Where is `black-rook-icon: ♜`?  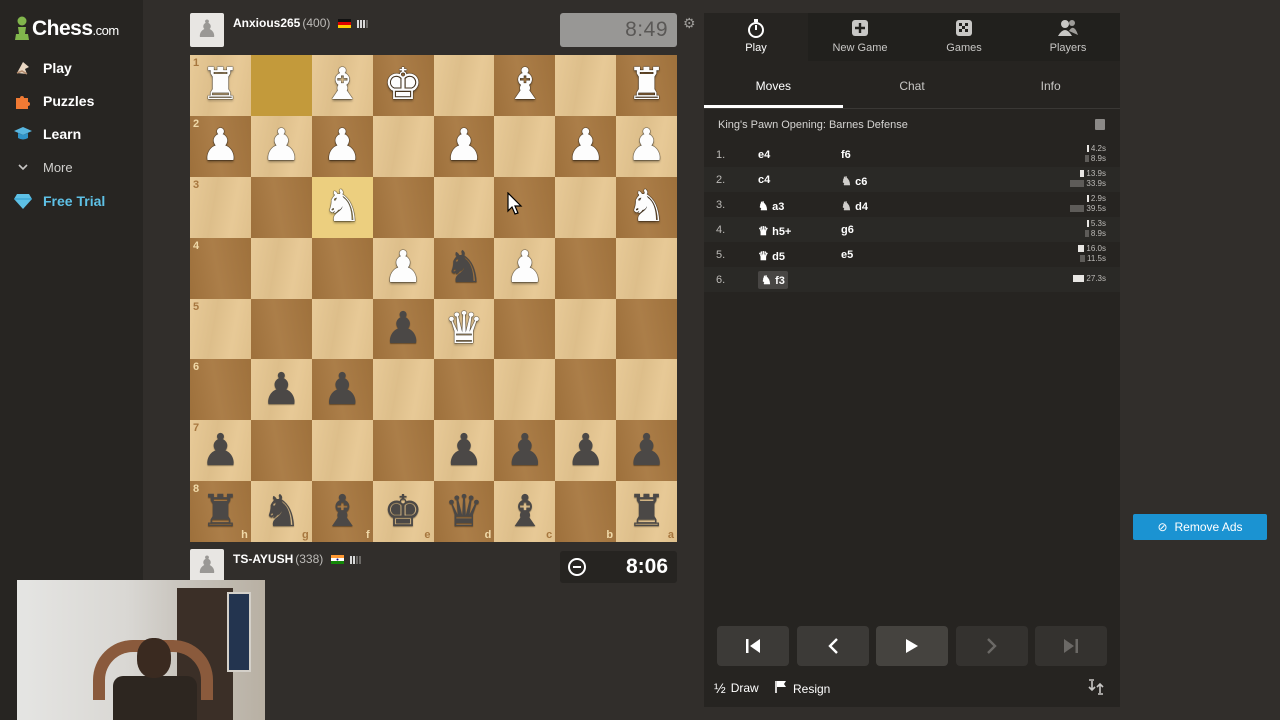
black-rook-icon: ♜ is located at coordinates (646, 511).